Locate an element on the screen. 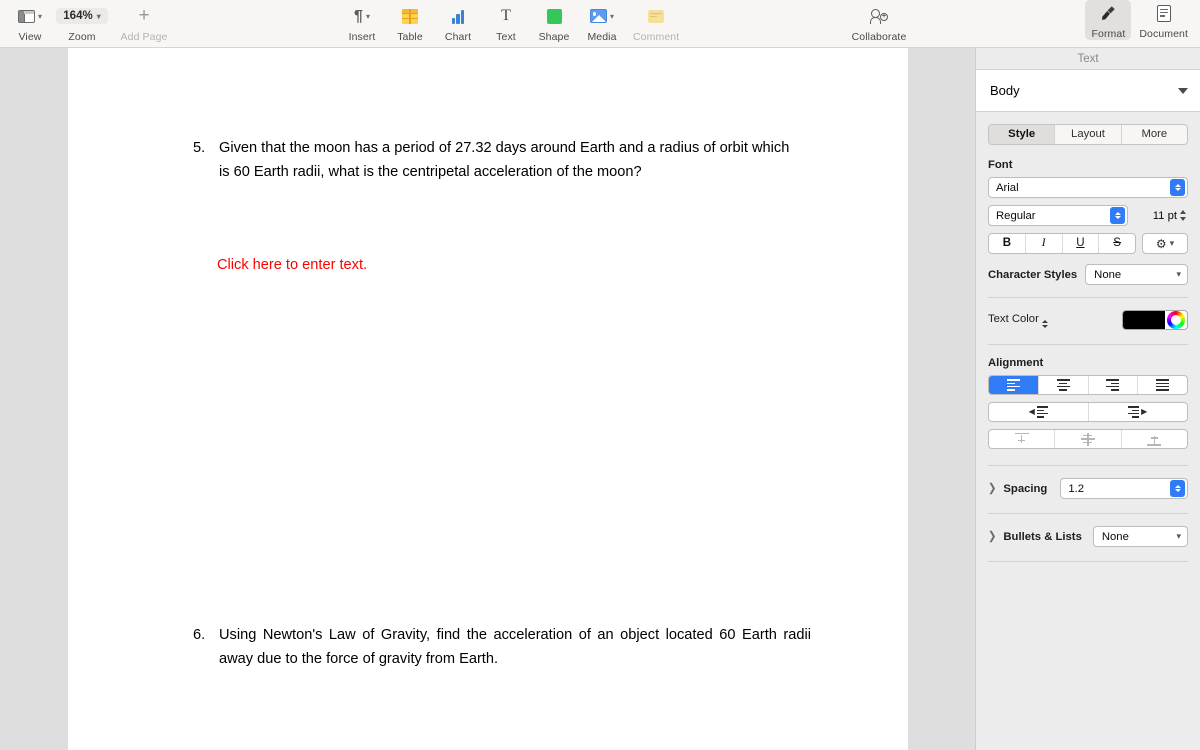  align-top-button is located at coordinates (1022, 439).